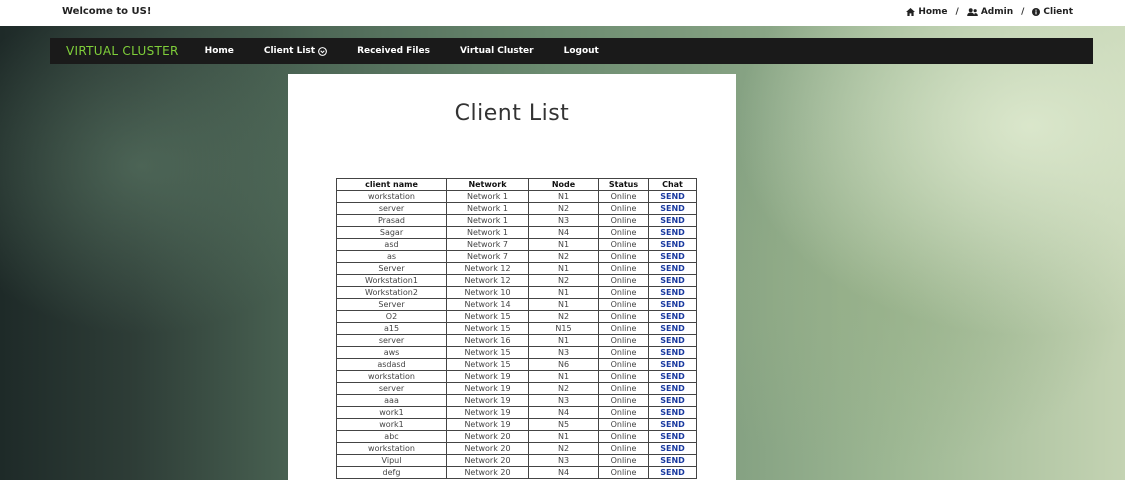 The image size is (1125, 480). What do you see at coordinates (497, 51) in the screenshot?
I see `nav-virtual-cluster: Virtual Cluster` at bounding box center [497, 51].